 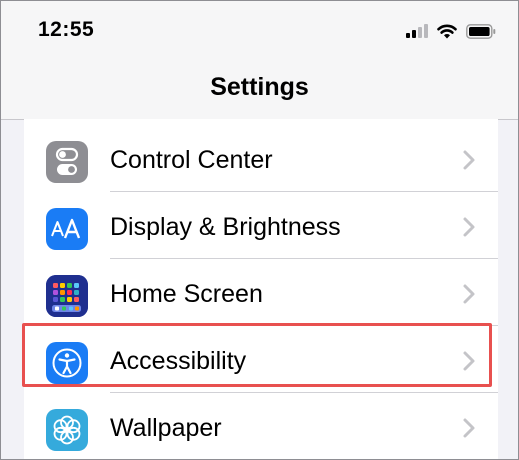 I want to click on text-size-icon, so click(x=67, y=229).